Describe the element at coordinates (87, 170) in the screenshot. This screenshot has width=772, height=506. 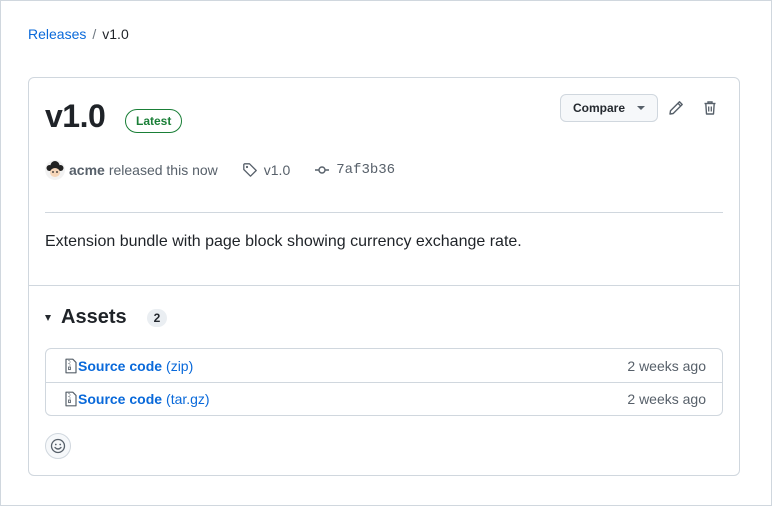
I see `author-link: acme` at that location.